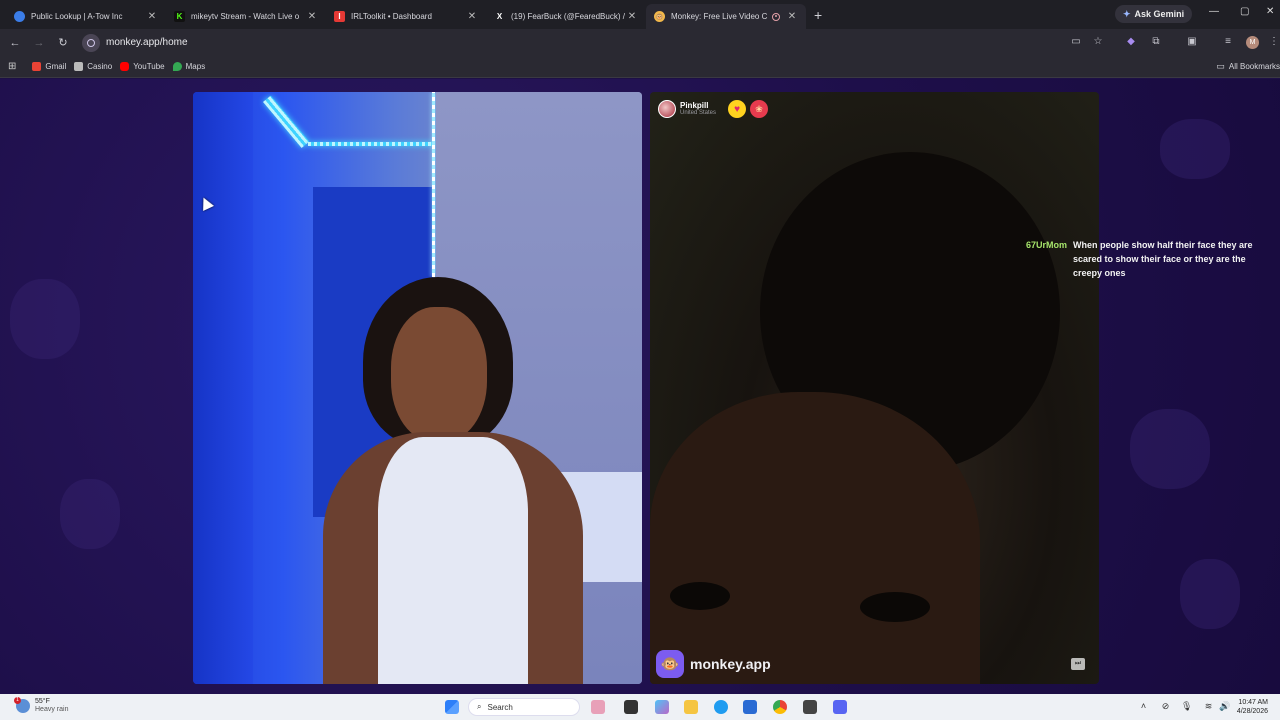  What do you see at coordinates (12, 66) in the screenshot?
I see `apps-grid-icon: ⊞` at bounding box center [12, 66].